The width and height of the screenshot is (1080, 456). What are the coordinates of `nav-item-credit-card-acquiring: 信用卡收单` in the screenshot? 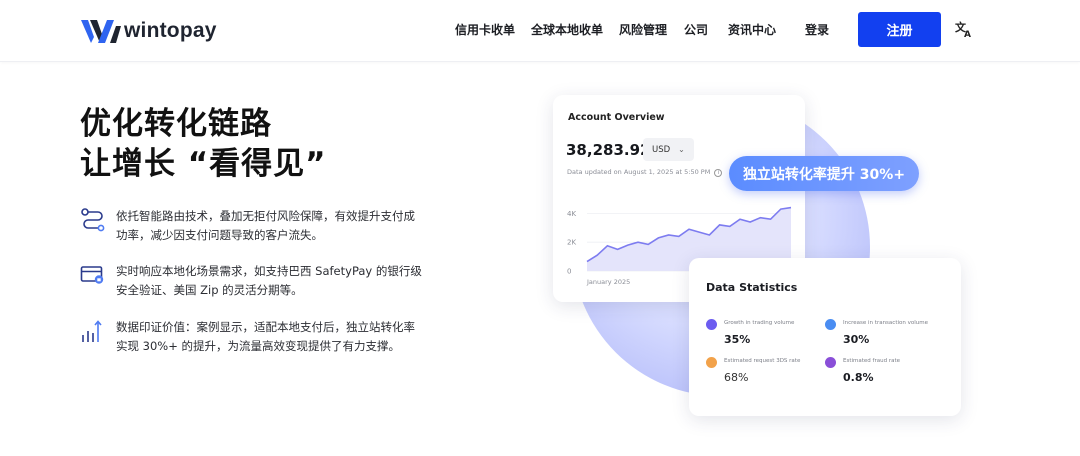 It's located at (485, 30).